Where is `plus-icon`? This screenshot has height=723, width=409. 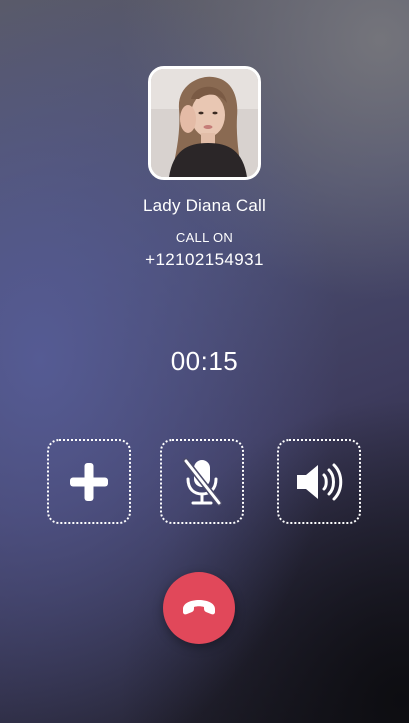 plus-icon is located at coordinates (89, 481).